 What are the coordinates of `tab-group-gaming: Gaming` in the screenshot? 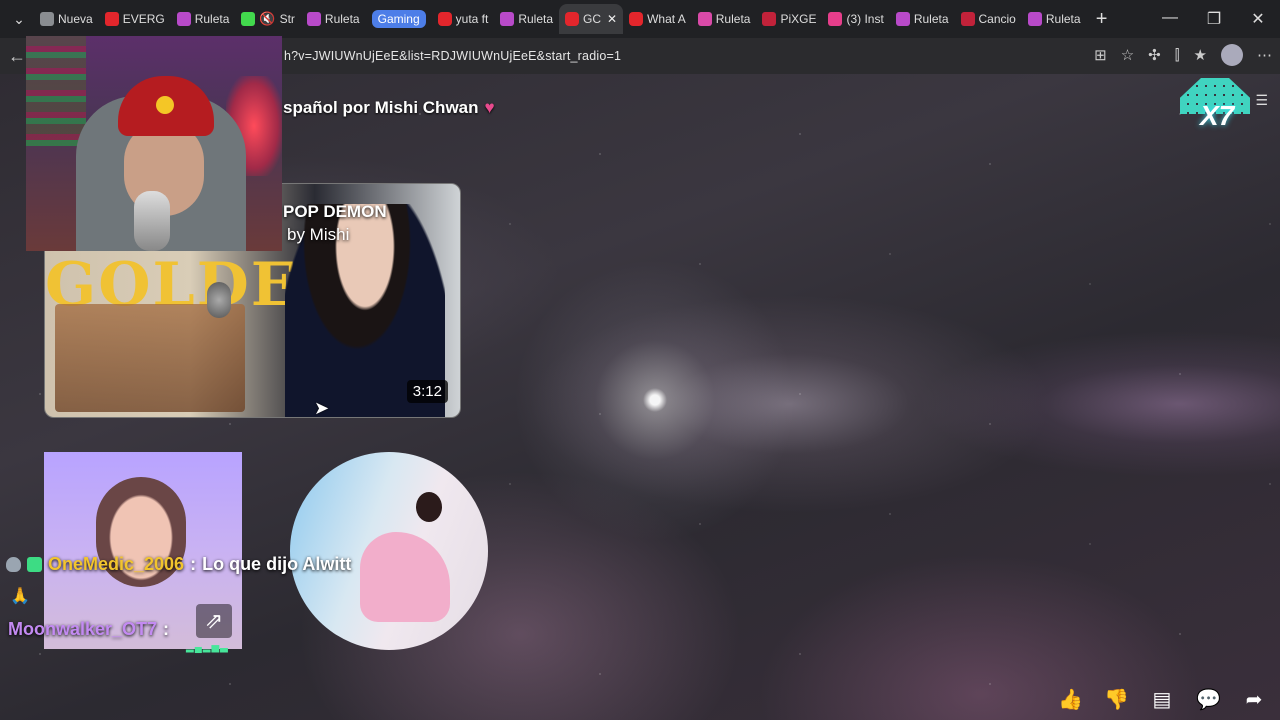 It's located at (399, 19).